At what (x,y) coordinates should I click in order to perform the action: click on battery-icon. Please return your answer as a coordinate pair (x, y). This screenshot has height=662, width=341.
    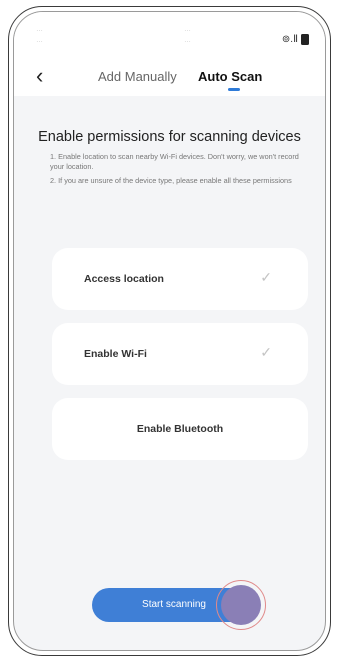
    Looking at the image, I should click on (305, 39).